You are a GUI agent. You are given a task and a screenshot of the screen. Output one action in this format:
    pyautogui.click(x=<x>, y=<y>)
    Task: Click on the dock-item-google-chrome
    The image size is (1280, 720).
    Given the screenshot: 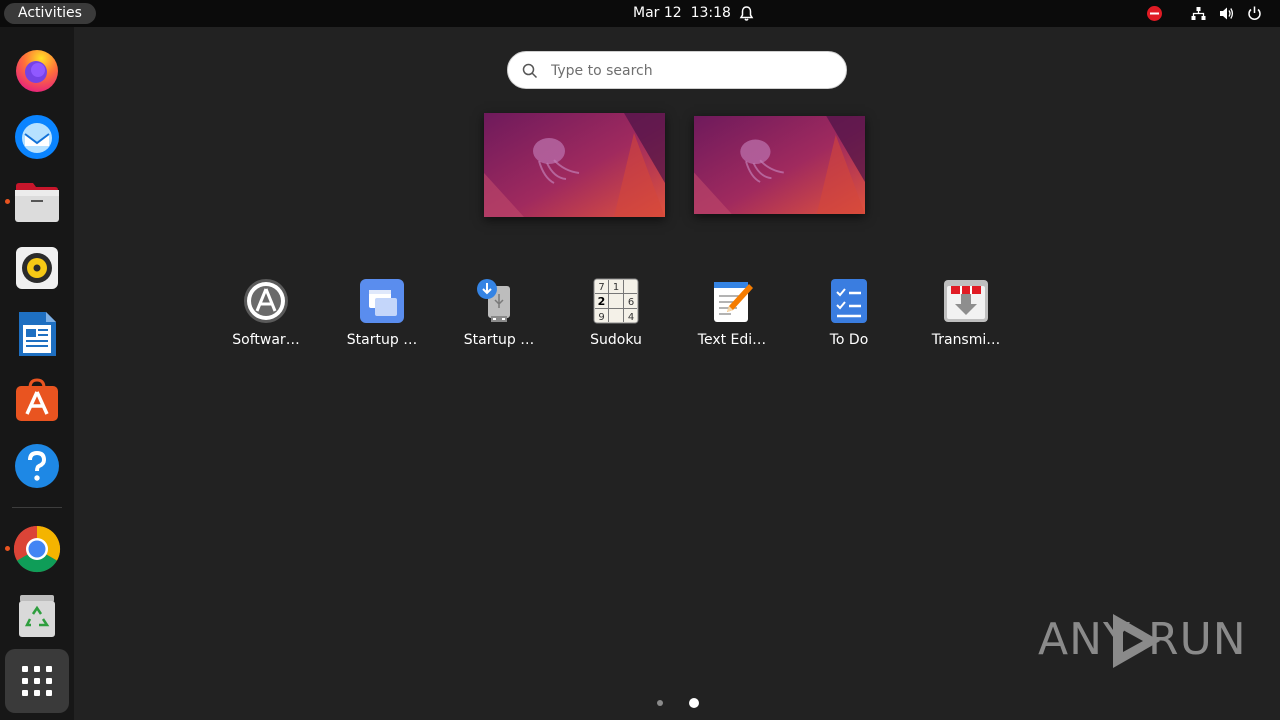 What is the action you would take?
    pyautogui.click(x=37, y=549)
    